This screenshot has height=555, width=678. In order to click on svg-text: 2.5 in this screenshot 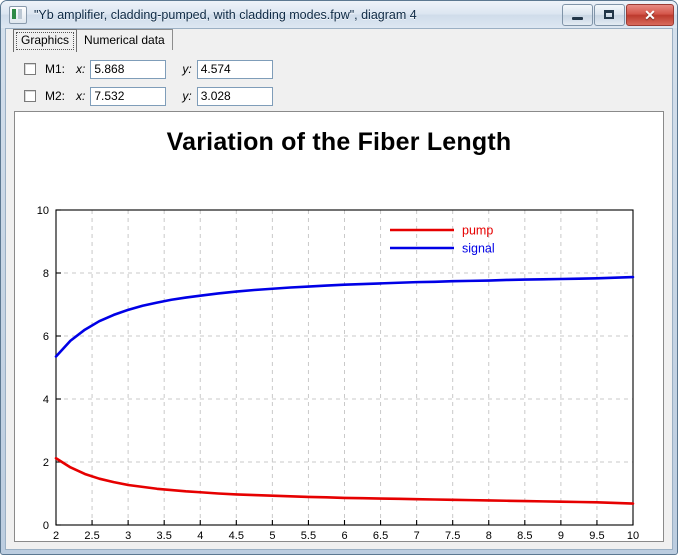, I will do `click(91, 536)`.